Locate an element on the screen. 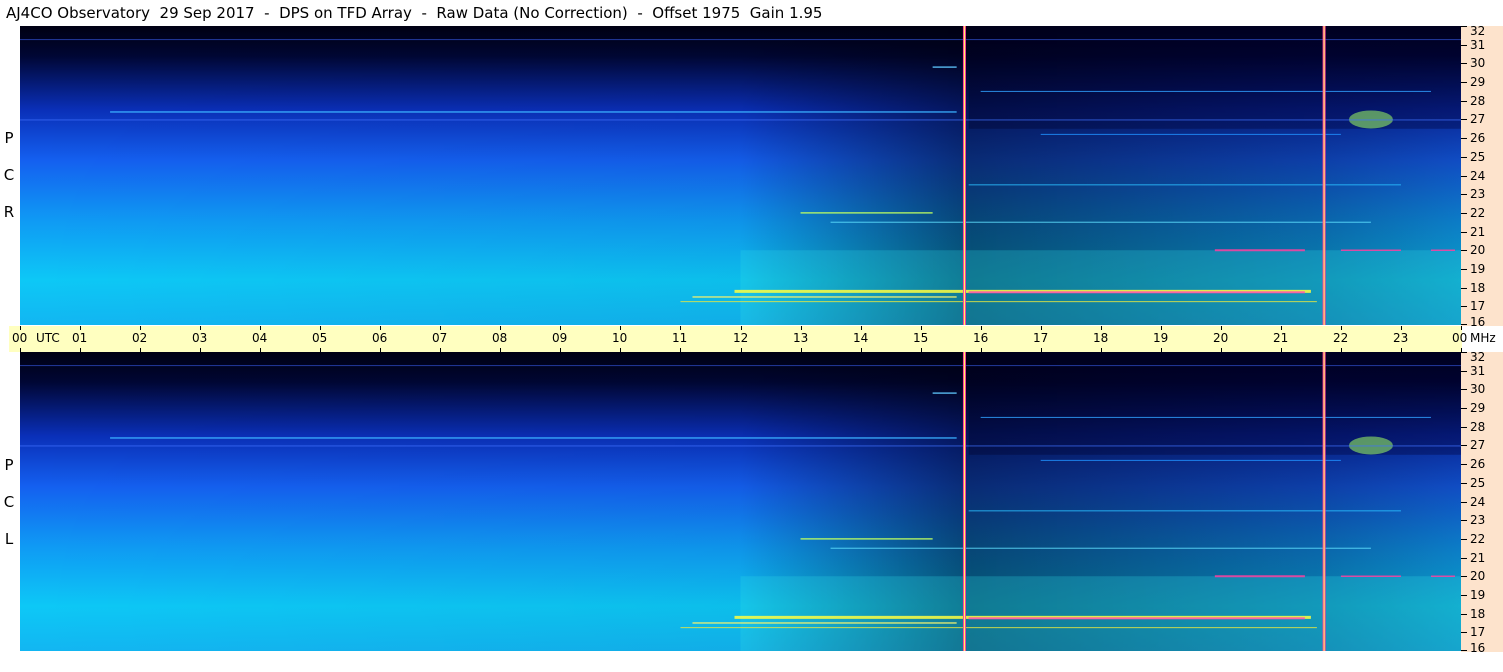 The width and height of the screenshot is (1503, 672). freq-tick-label: 32 is located at coordinates (1478, 31).